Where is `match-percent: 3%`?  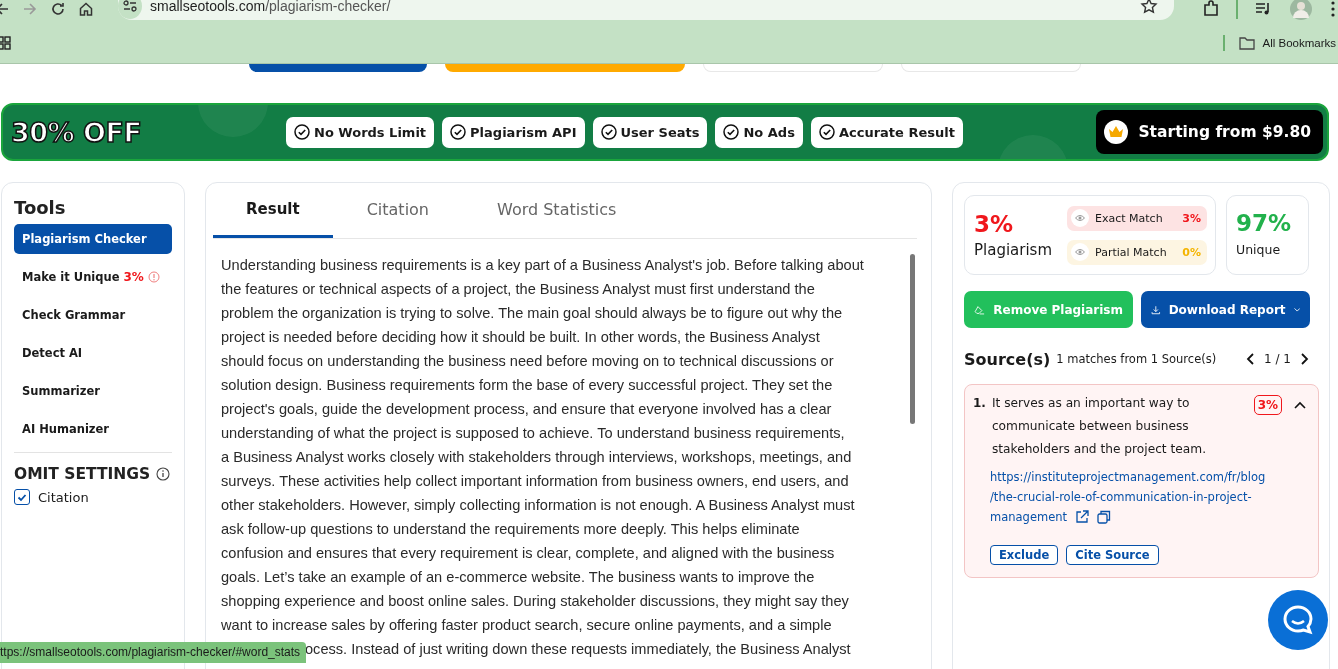
match-percent: 3% is located at coordinates (1267, 405).